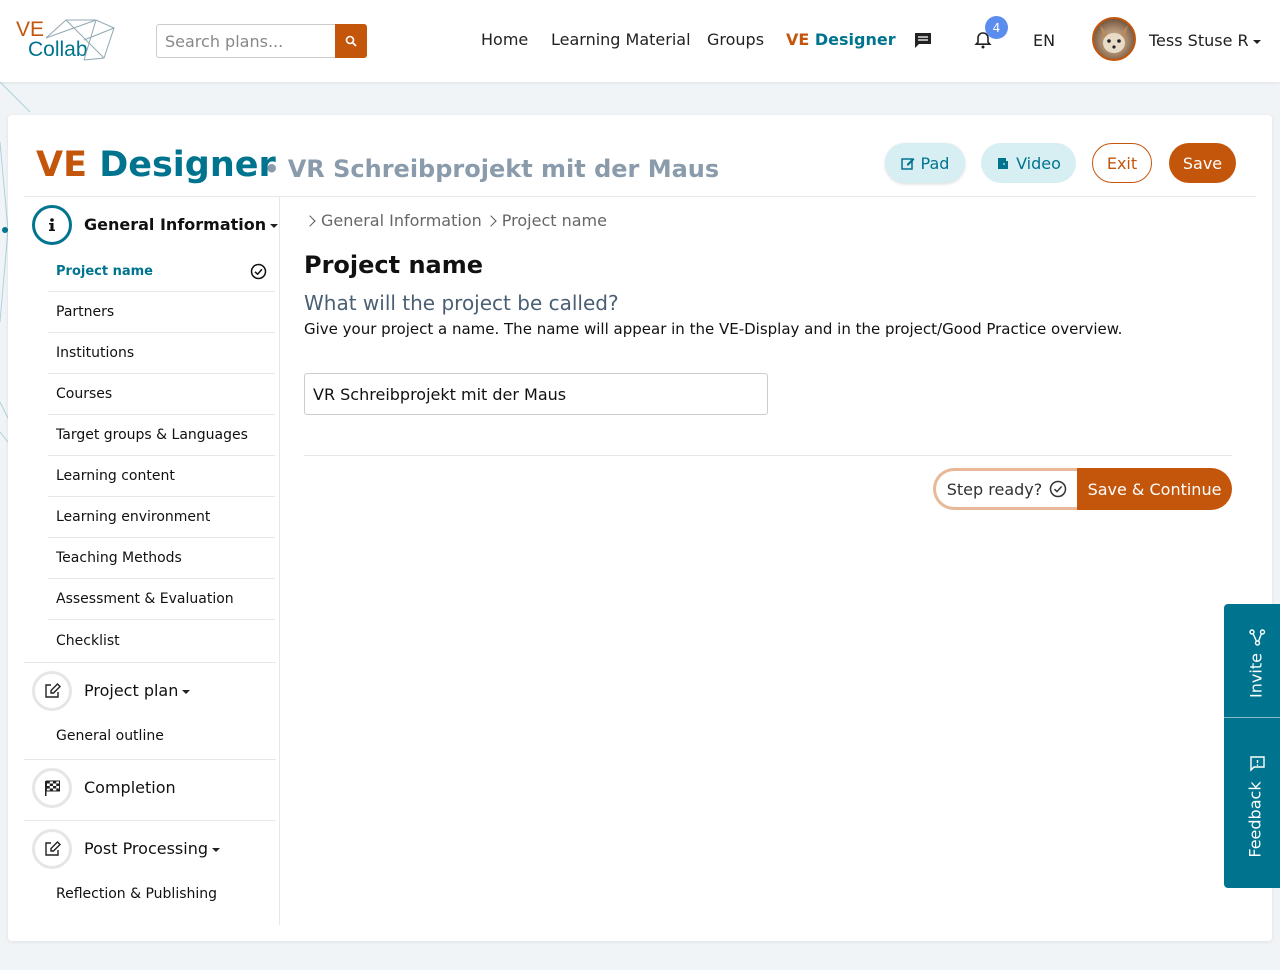 The image size is (1280, 970). I want to click on language-switch: EN, so click(1044, 40).